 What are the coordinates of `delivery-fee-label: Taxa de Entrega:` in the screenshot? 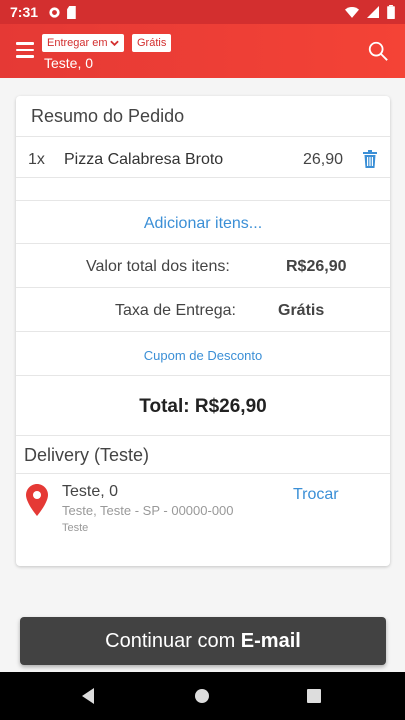 It's located at (175, 310).